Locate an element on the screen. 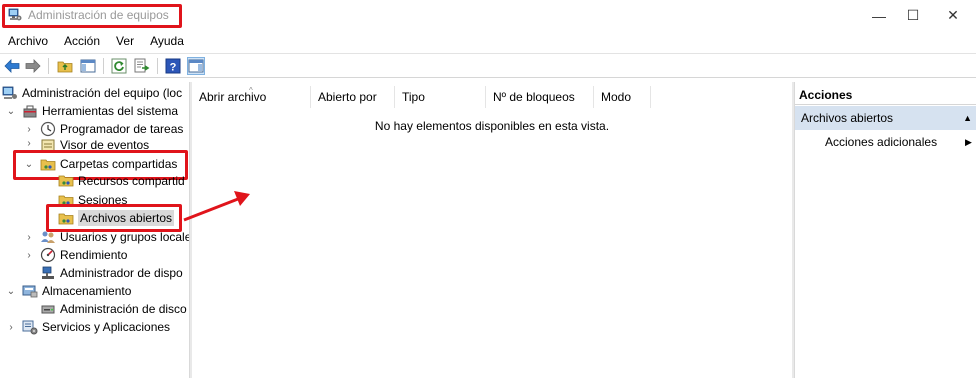 The height and width of the screenshot is (378, 976). annotation-arrow is located at coordinates (211, 209).